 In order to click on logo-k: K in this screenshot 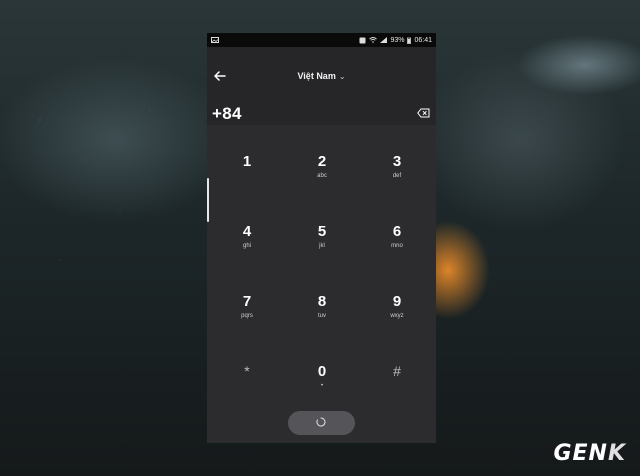, I will do `click(616, 453)`.